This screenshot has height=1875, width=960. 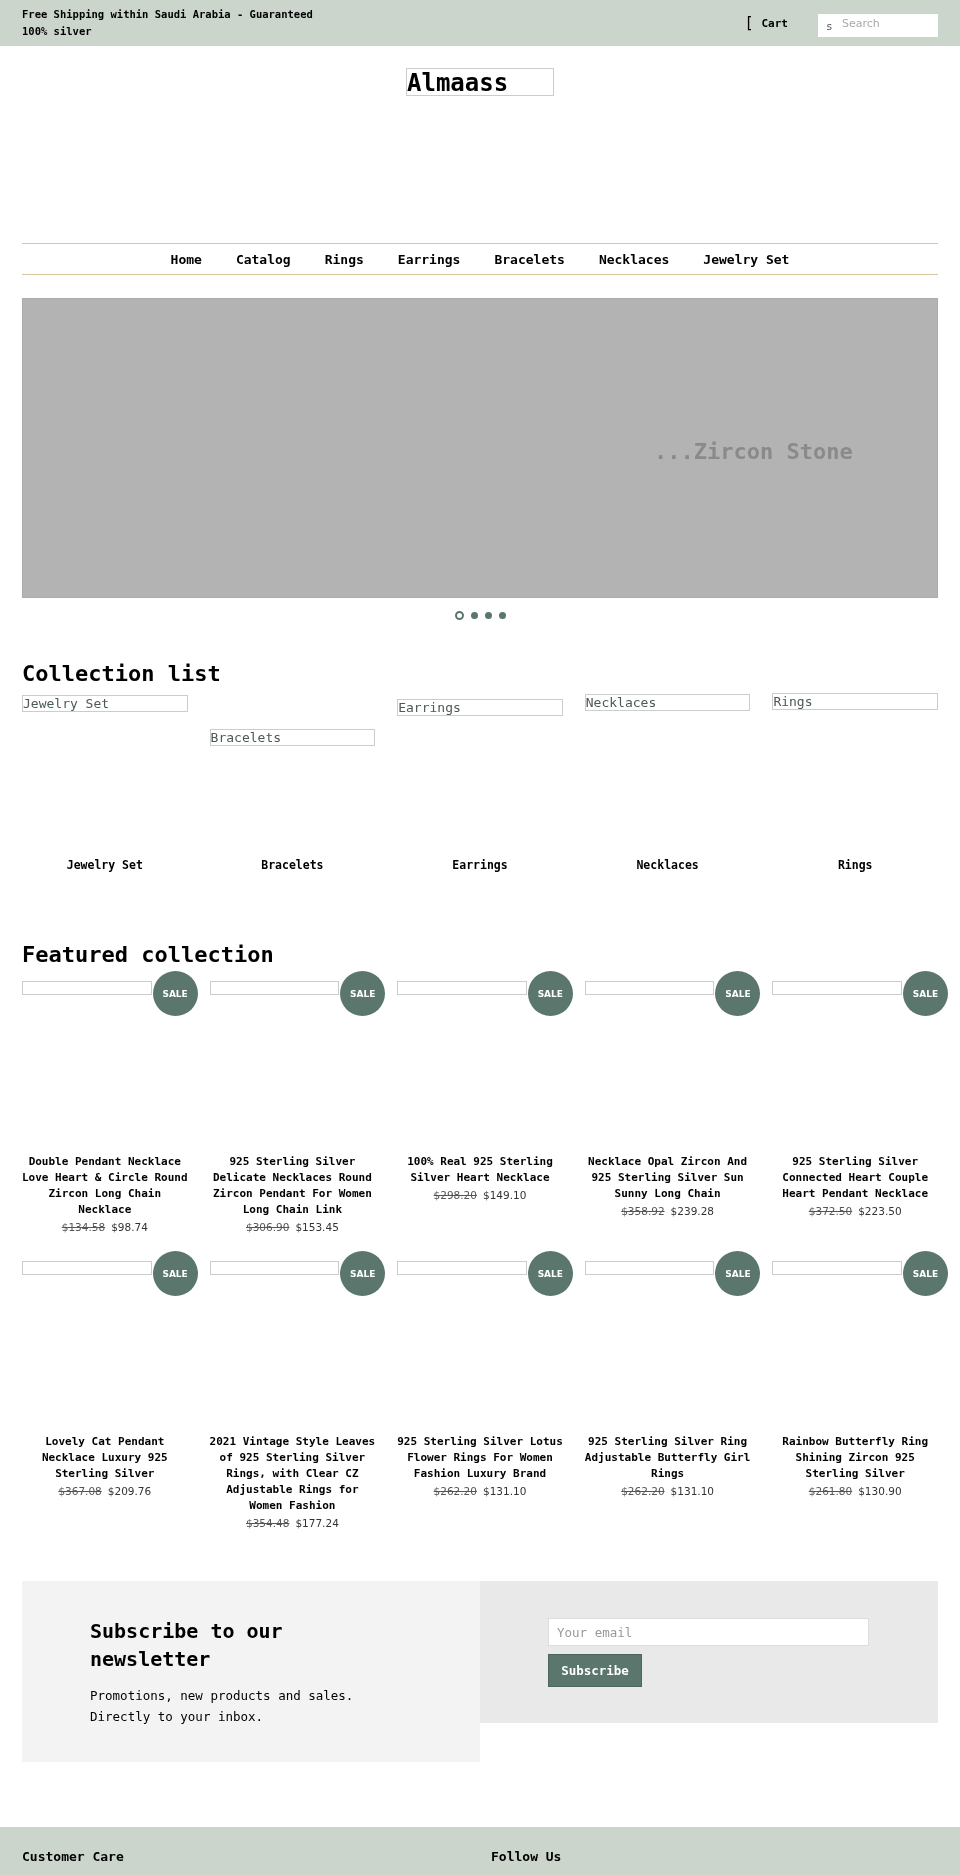 I want to click on collection-link: Rings, so click(x=855, y=865).